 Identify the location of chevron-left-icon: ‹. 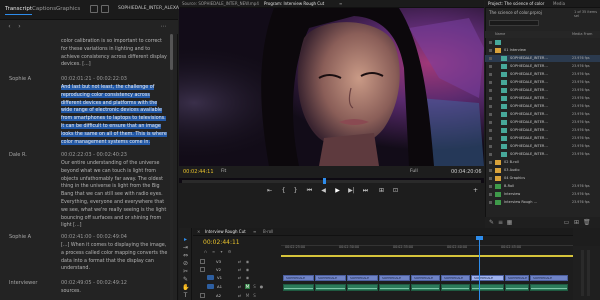
(9, 26).